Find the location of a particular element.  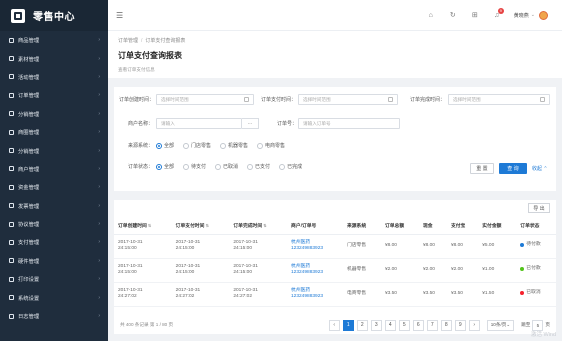

cell-source: 机器零售 is located at coordinates (361, 270).